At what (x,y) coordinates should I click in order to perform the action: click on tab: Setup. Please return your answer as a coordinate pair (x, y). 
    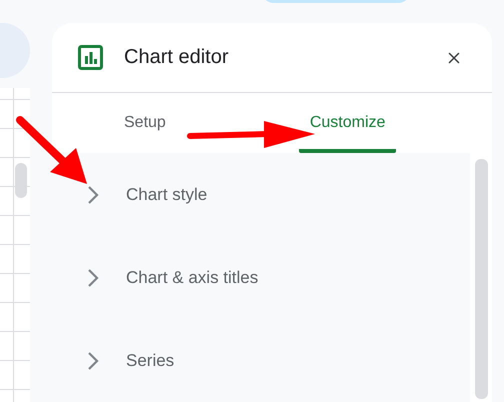
    Looking at the image, I should click on (145, 123).